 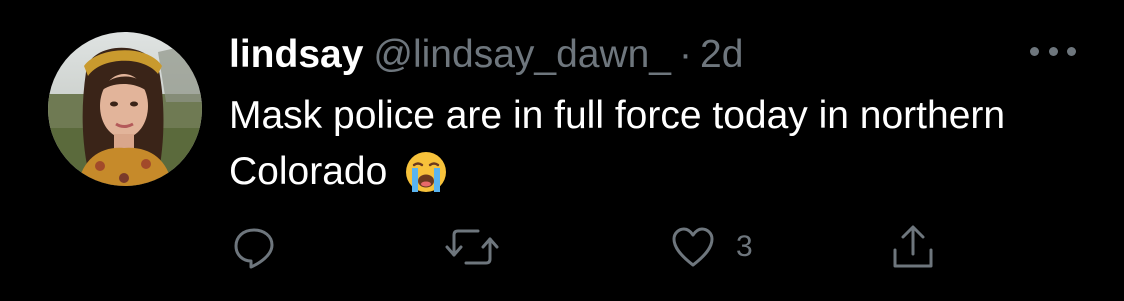 I want to click on display-name: lindsay, so click(x=296, y=55).